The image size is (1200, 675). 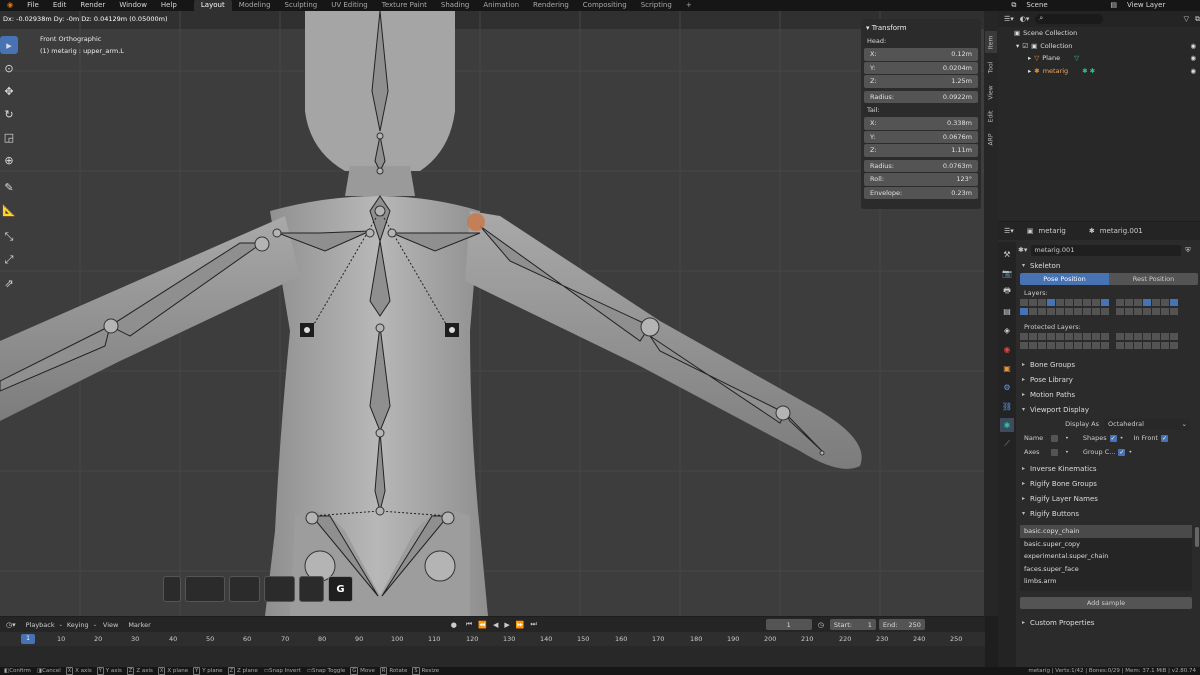 What do you see at coordinates (92, 5) in the screenshot?
I see `menu-render: Render` at bounding box center [92, 5].